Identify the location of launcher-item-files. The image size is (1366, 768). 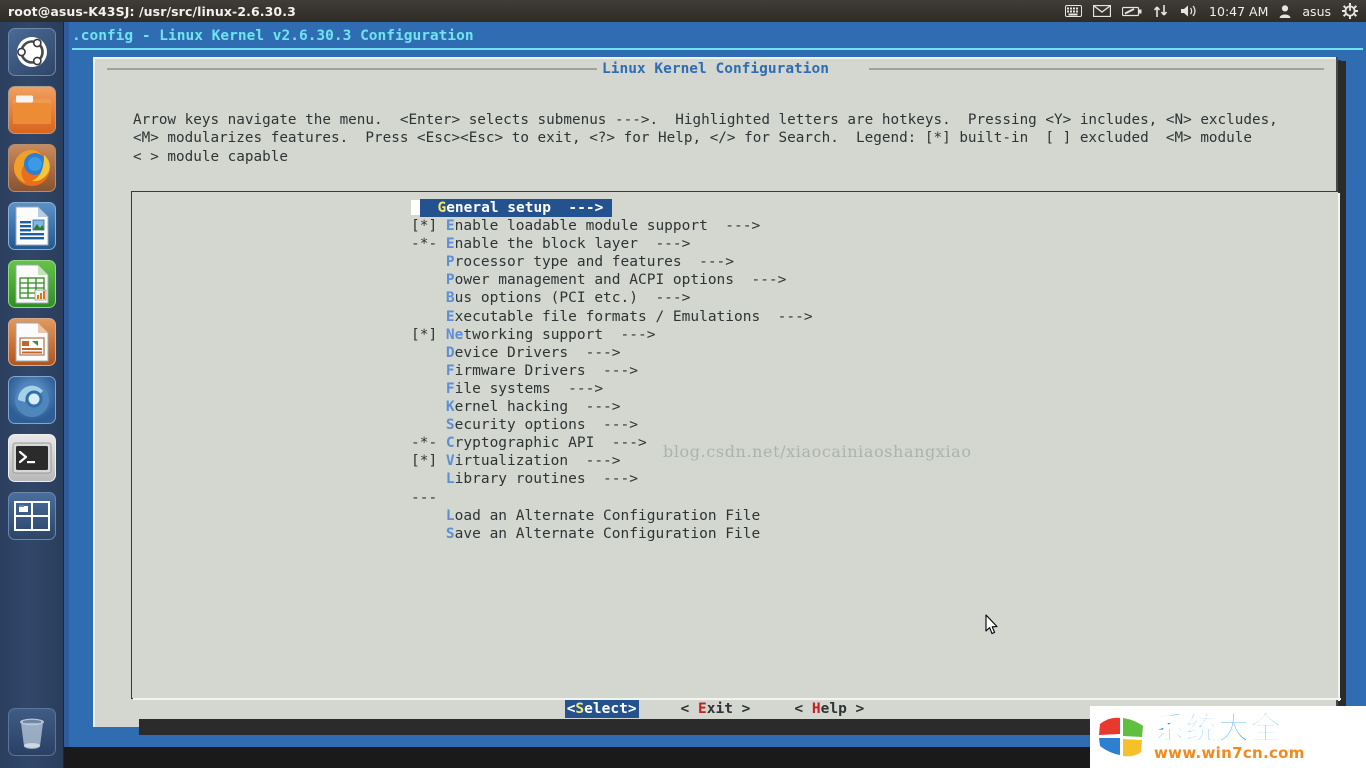
(31, 110).